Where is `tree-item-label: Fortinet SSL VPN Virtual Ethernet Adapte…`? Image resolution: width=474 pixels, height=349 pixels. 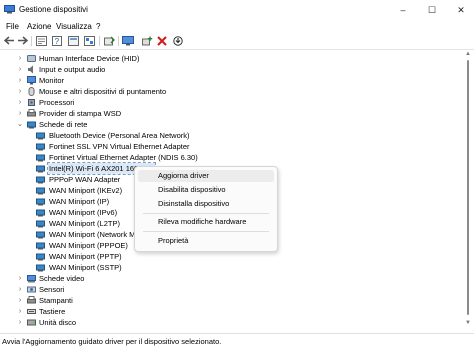 tree-item-label: Fortinet SSL VPN Virtual Ethernet Adapte… is located at coordinates (119, 146).